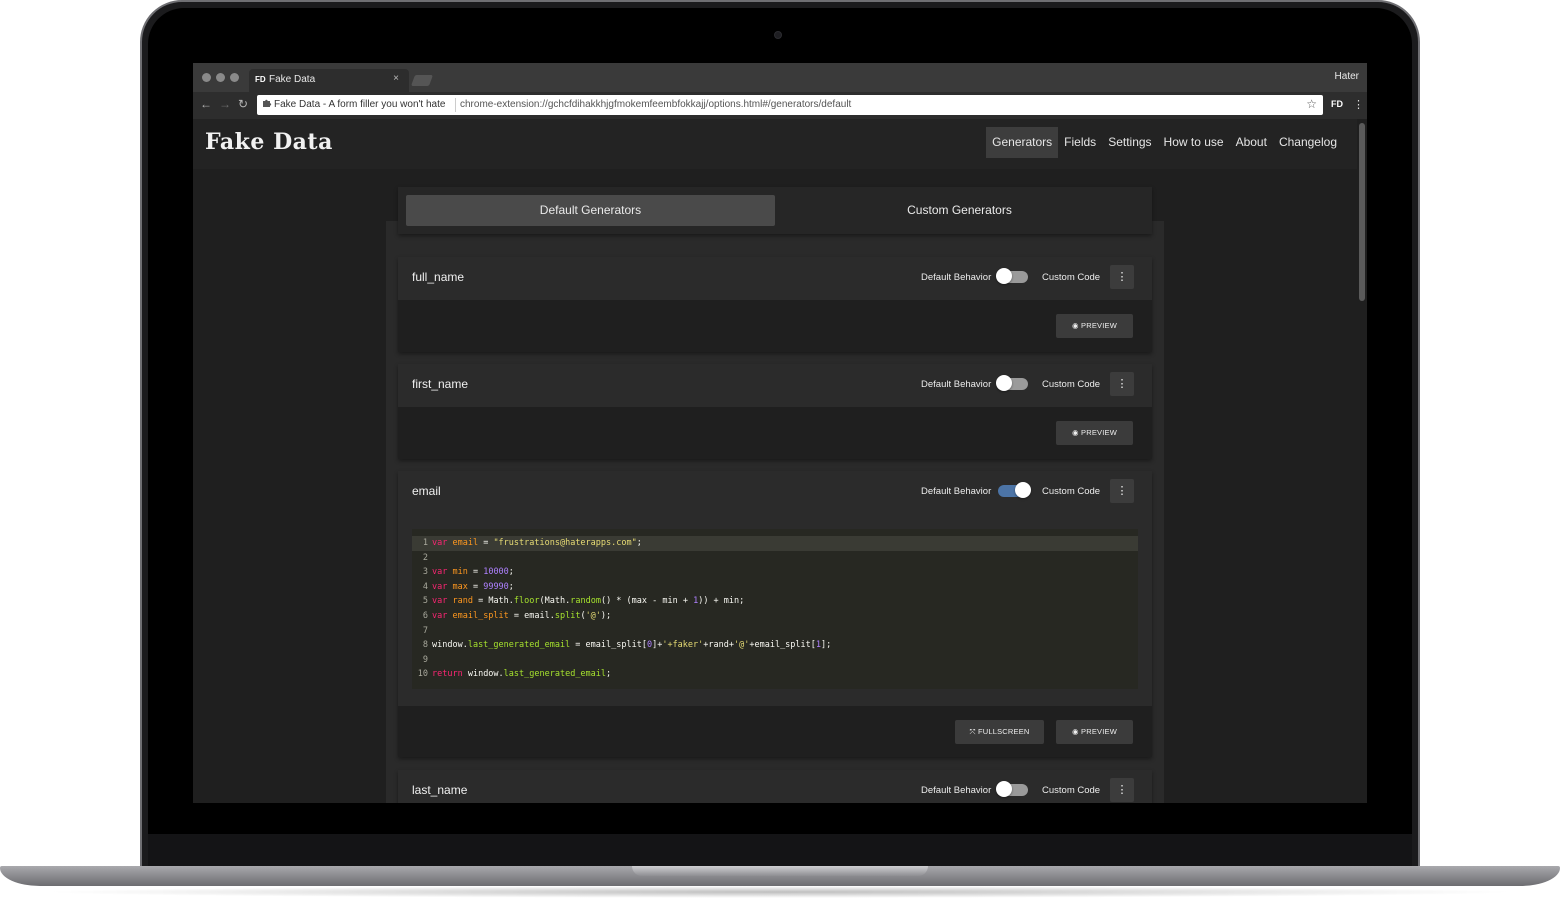 This screenshot has height=904, width=1560. What do you see at coordinates (425, 659) in the screenshot?
I see `line-number: 9` at bounding box center [425, 659].